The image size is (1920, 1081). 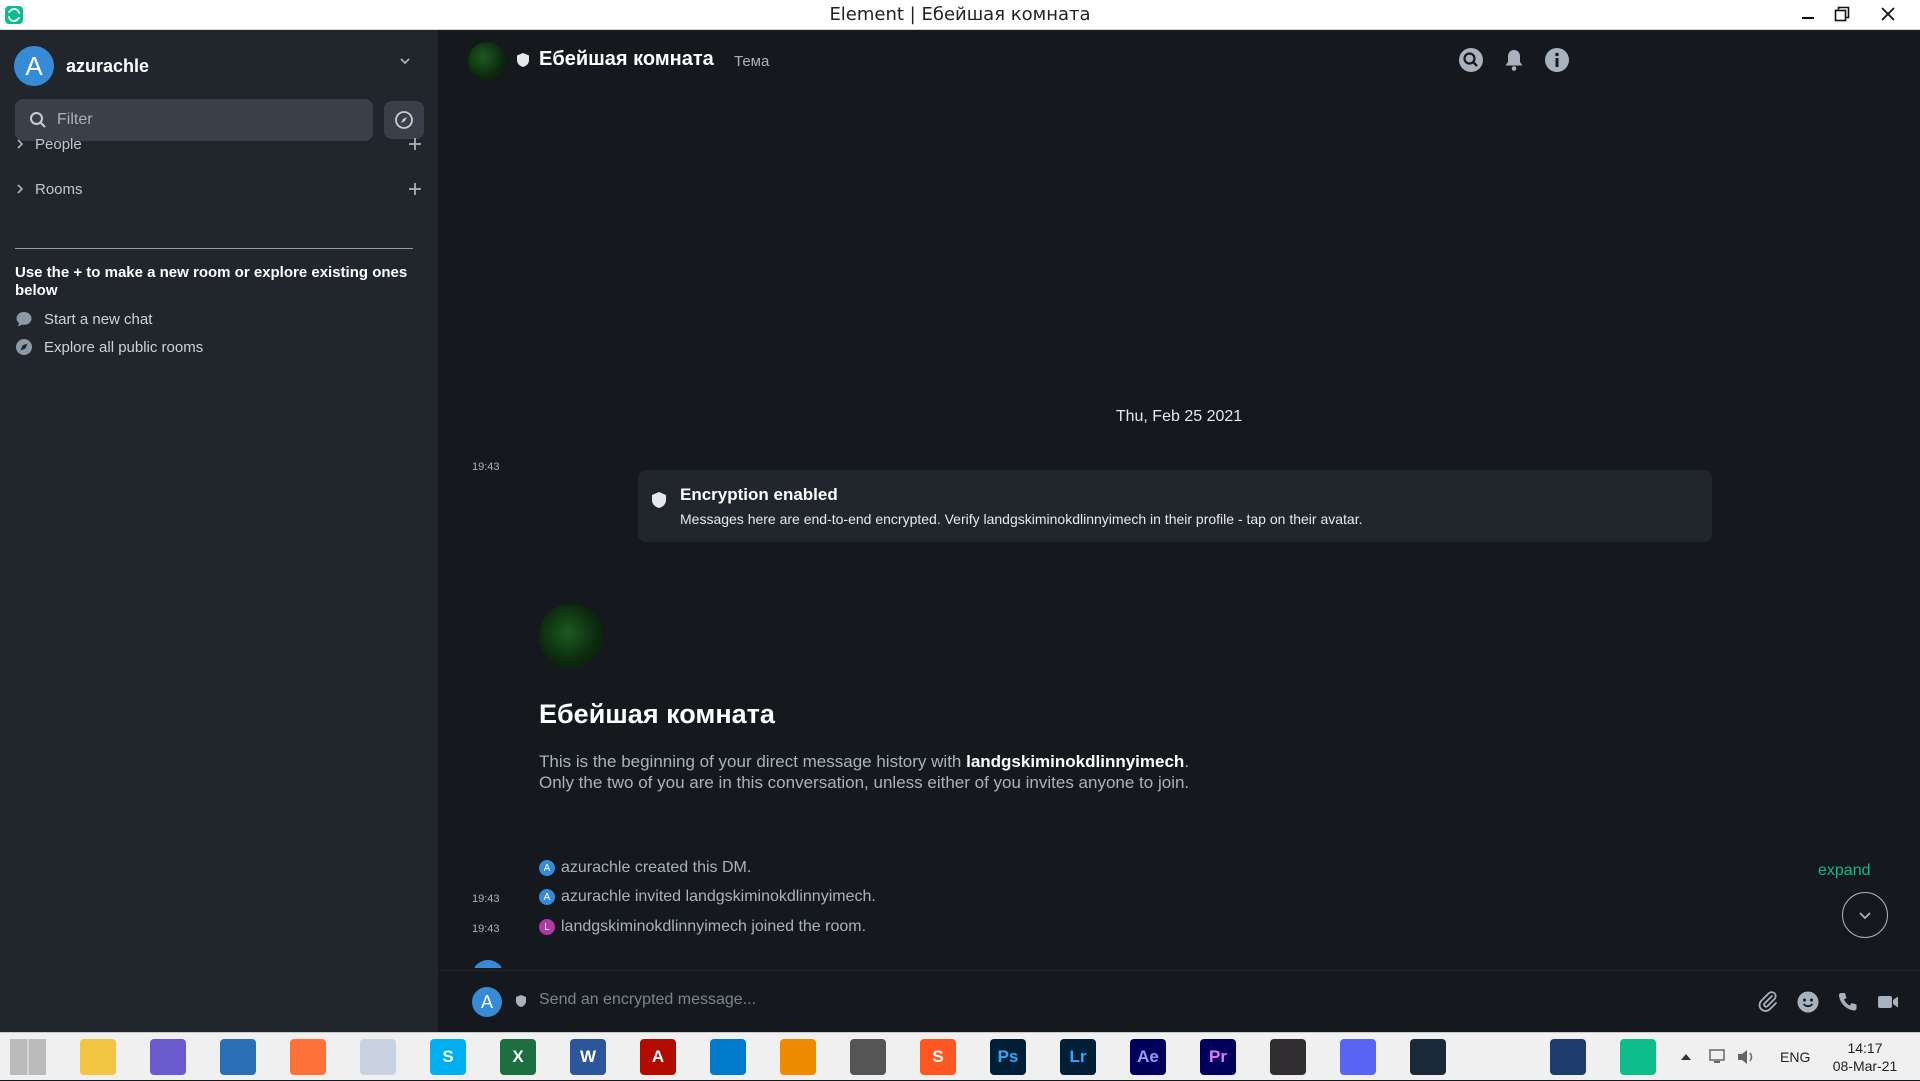 I want to click on chevron-down-icon, so click(x=405, y=61).